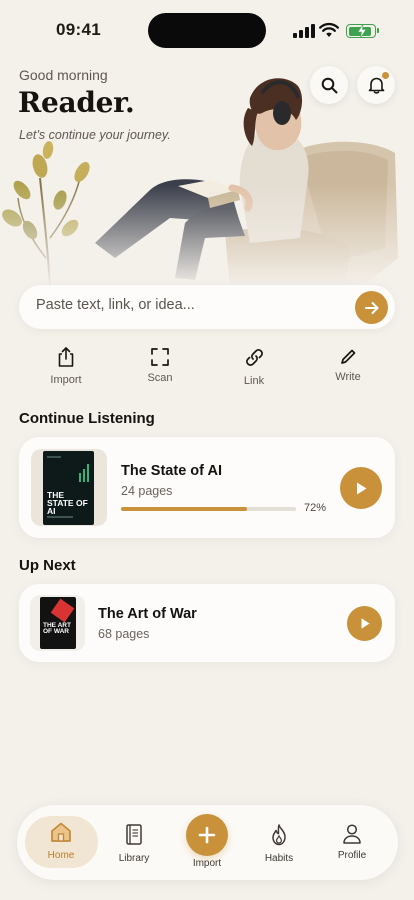 This screenshot has width=414, height=900. I want to click on book-cover-state-of-ai: THE STATE OF AI, so click(68, 488).